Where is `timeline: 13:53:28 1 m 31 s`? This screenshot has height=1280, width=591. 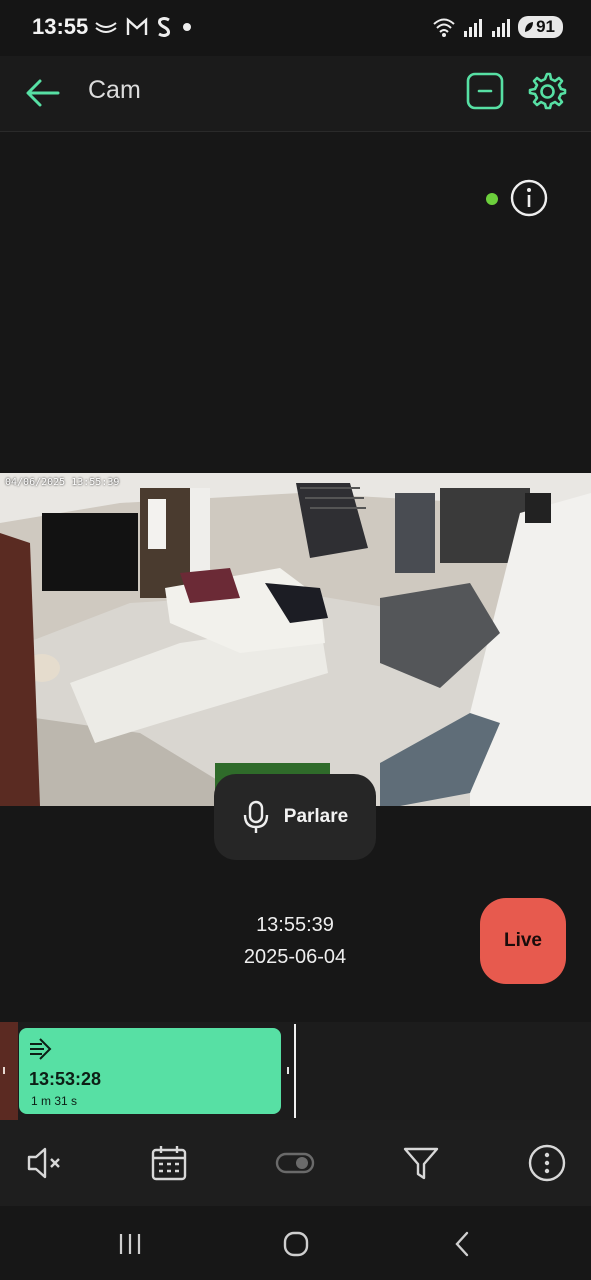 timeline: 13:53:28 1 m 31 s is located at coordinates (295, 1071).